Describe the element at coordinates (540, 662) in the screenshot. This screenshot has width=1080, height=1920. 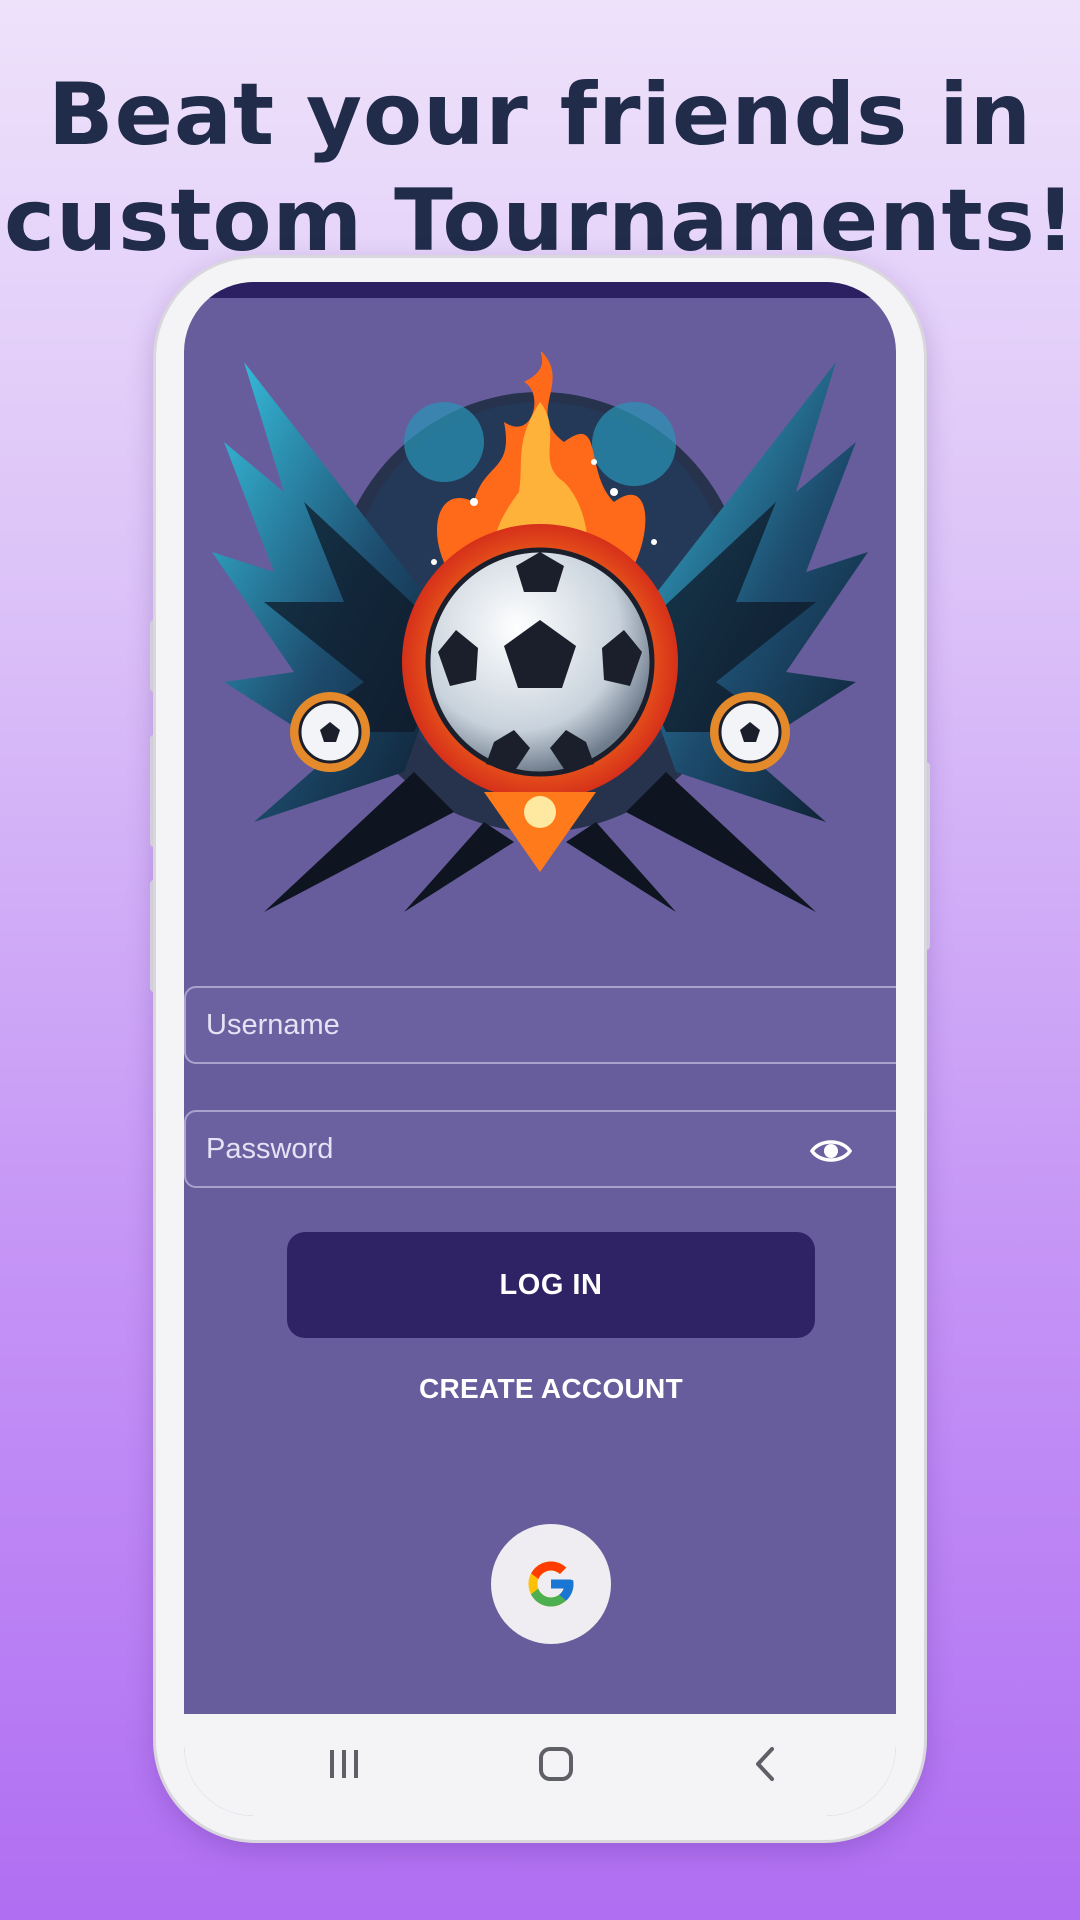
I see `soccer-ball-icon` at that location.